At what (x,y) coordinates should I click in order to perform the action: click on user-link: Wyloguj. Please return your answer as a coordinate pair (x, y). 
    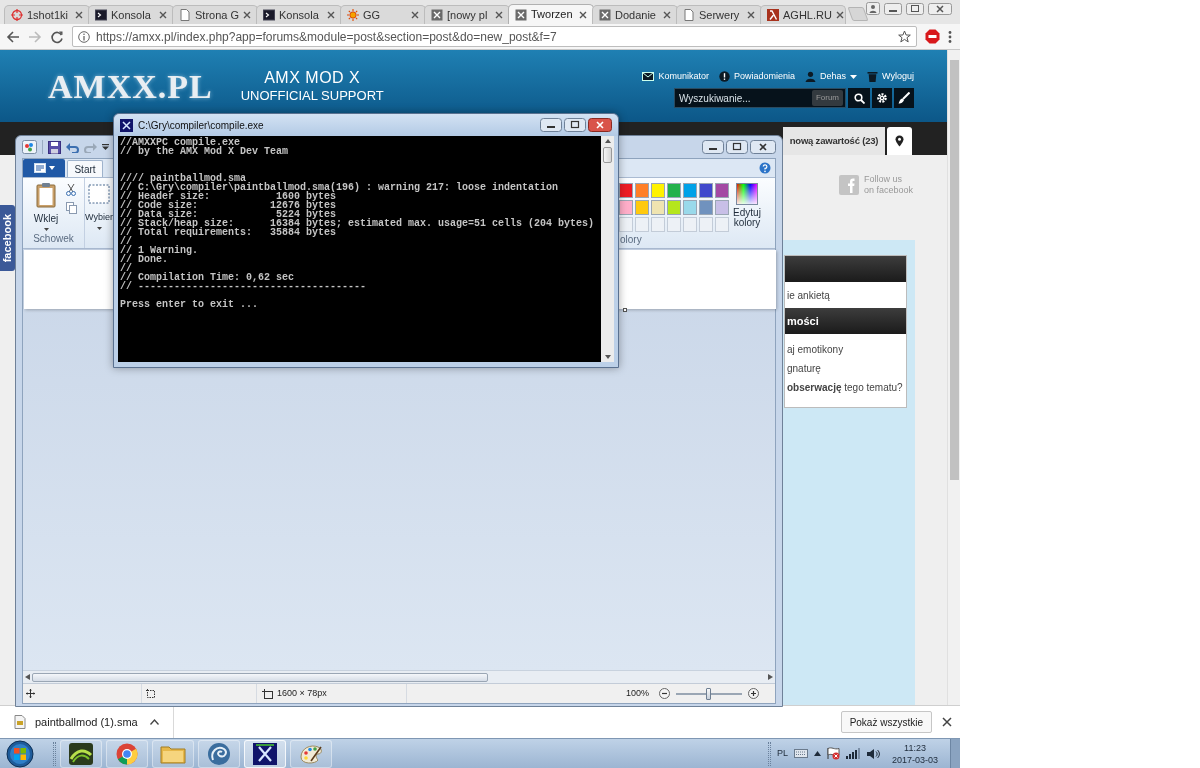
    Looking at the image, I should click on (898, 76).